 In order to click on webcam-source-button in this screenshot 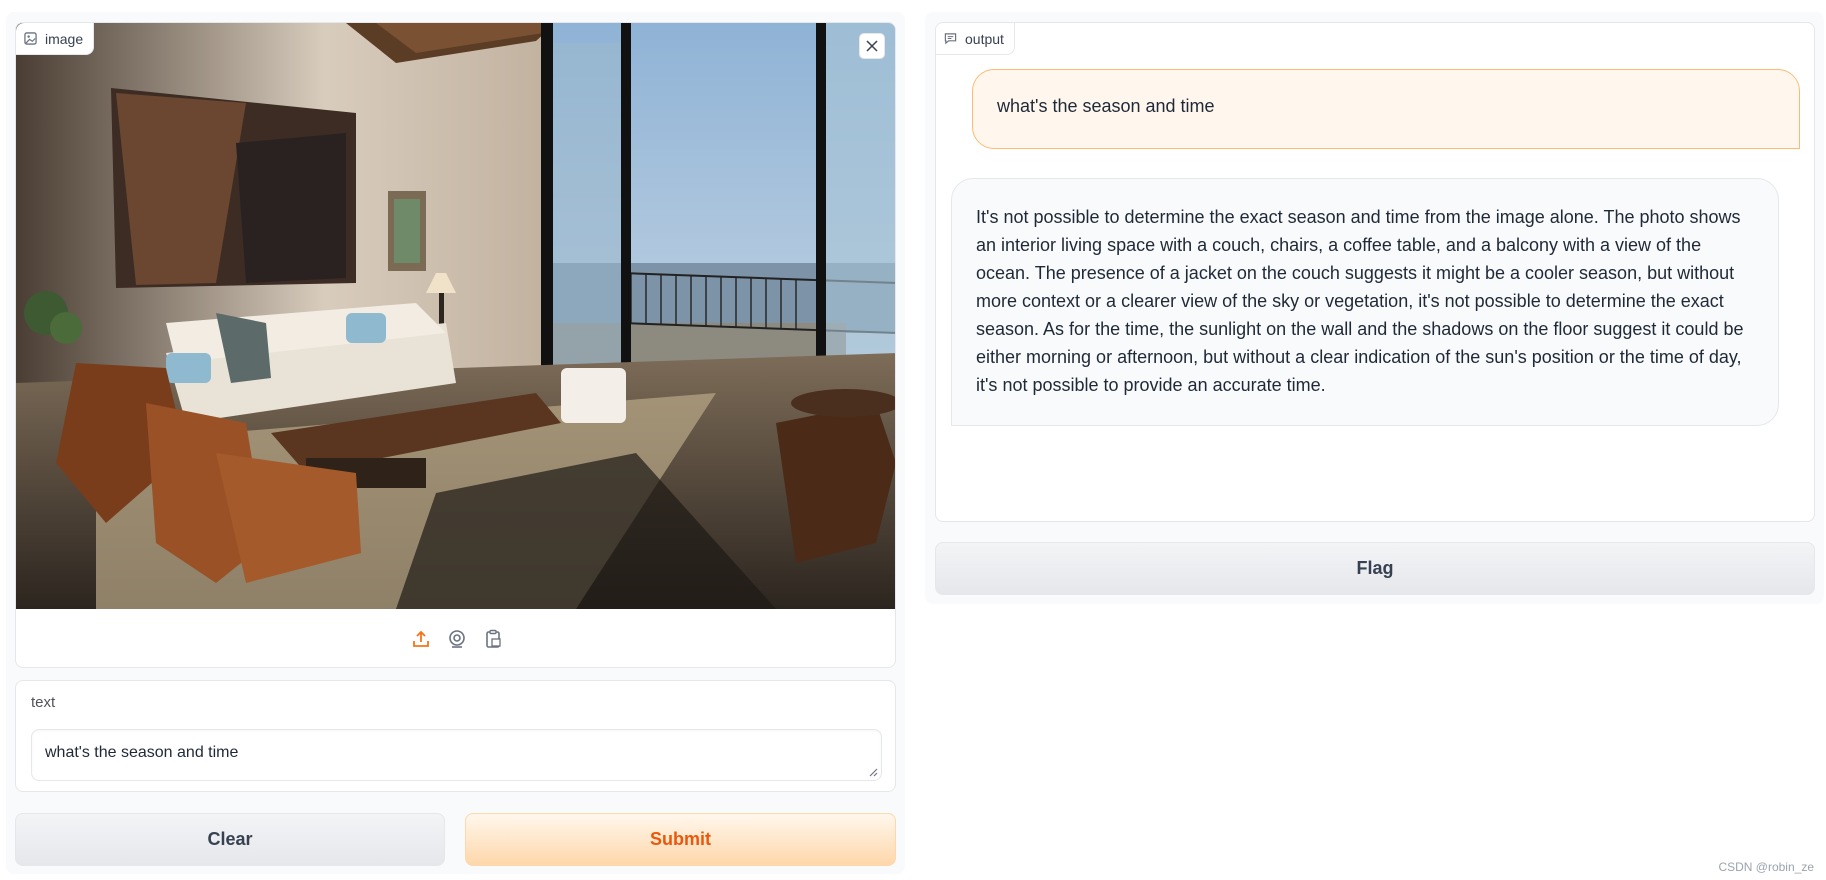, I will do `click(457, 639)`.